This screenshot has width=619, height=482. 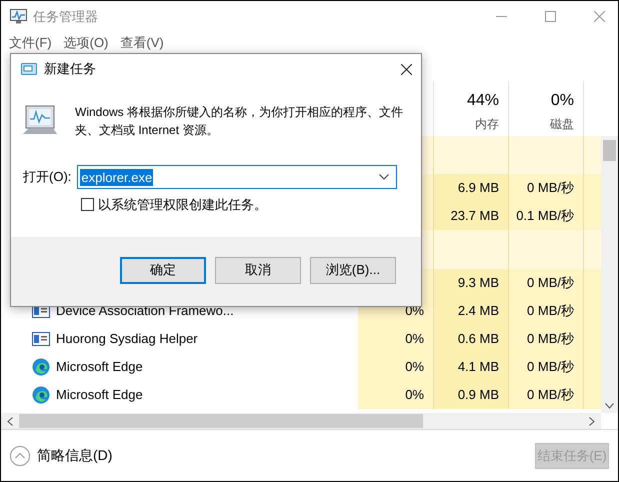 What do you see at coordinates (237, 177) in the screenshot?
I see `command-combobox: explorer.exe` at bounding box center [237, 177].